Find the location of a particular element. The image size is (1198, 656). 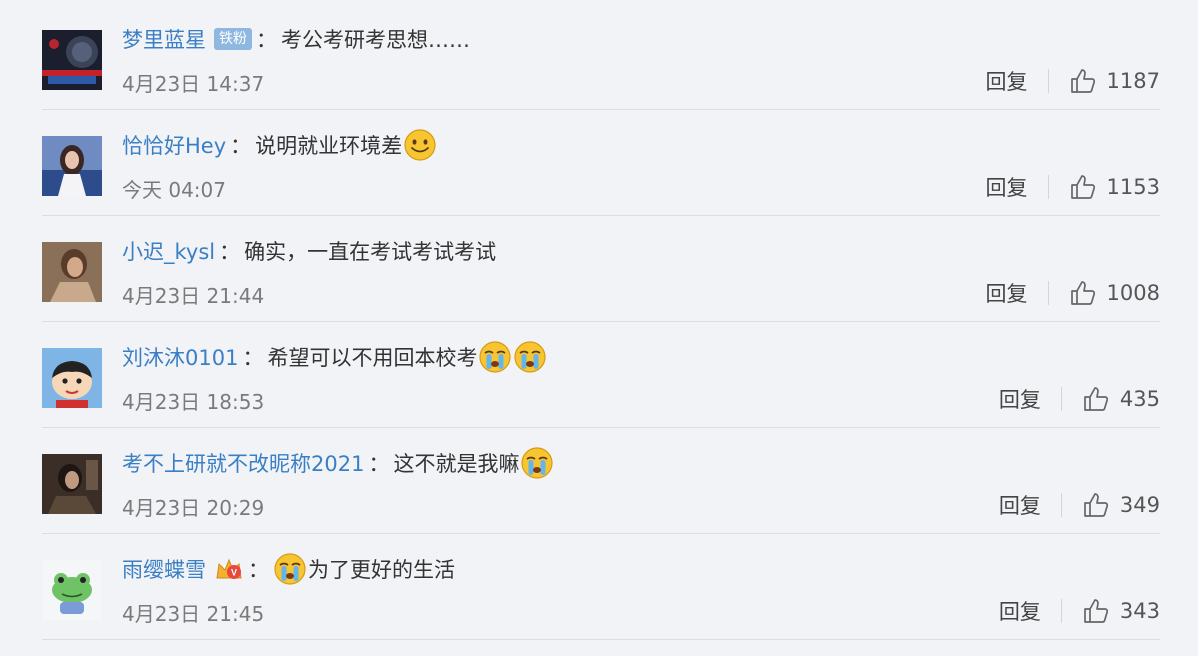

comment-text: 为了更好的生活 is located at coordinates (381, 570).